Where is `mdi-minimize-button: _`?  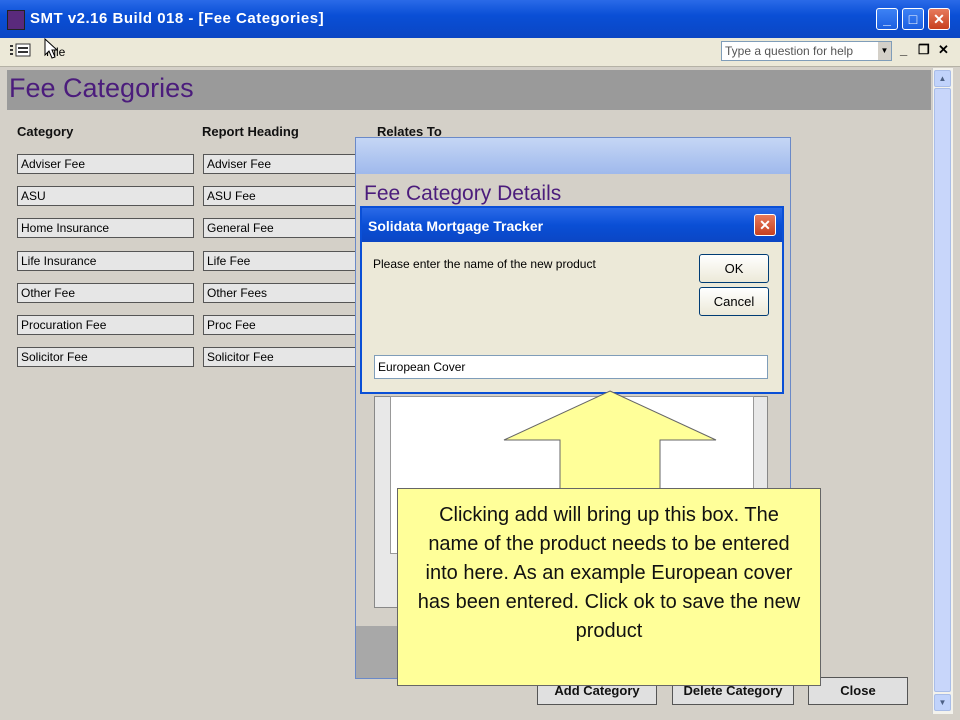 mdi-minimize-button: _ is located at coordinates (903, 49).